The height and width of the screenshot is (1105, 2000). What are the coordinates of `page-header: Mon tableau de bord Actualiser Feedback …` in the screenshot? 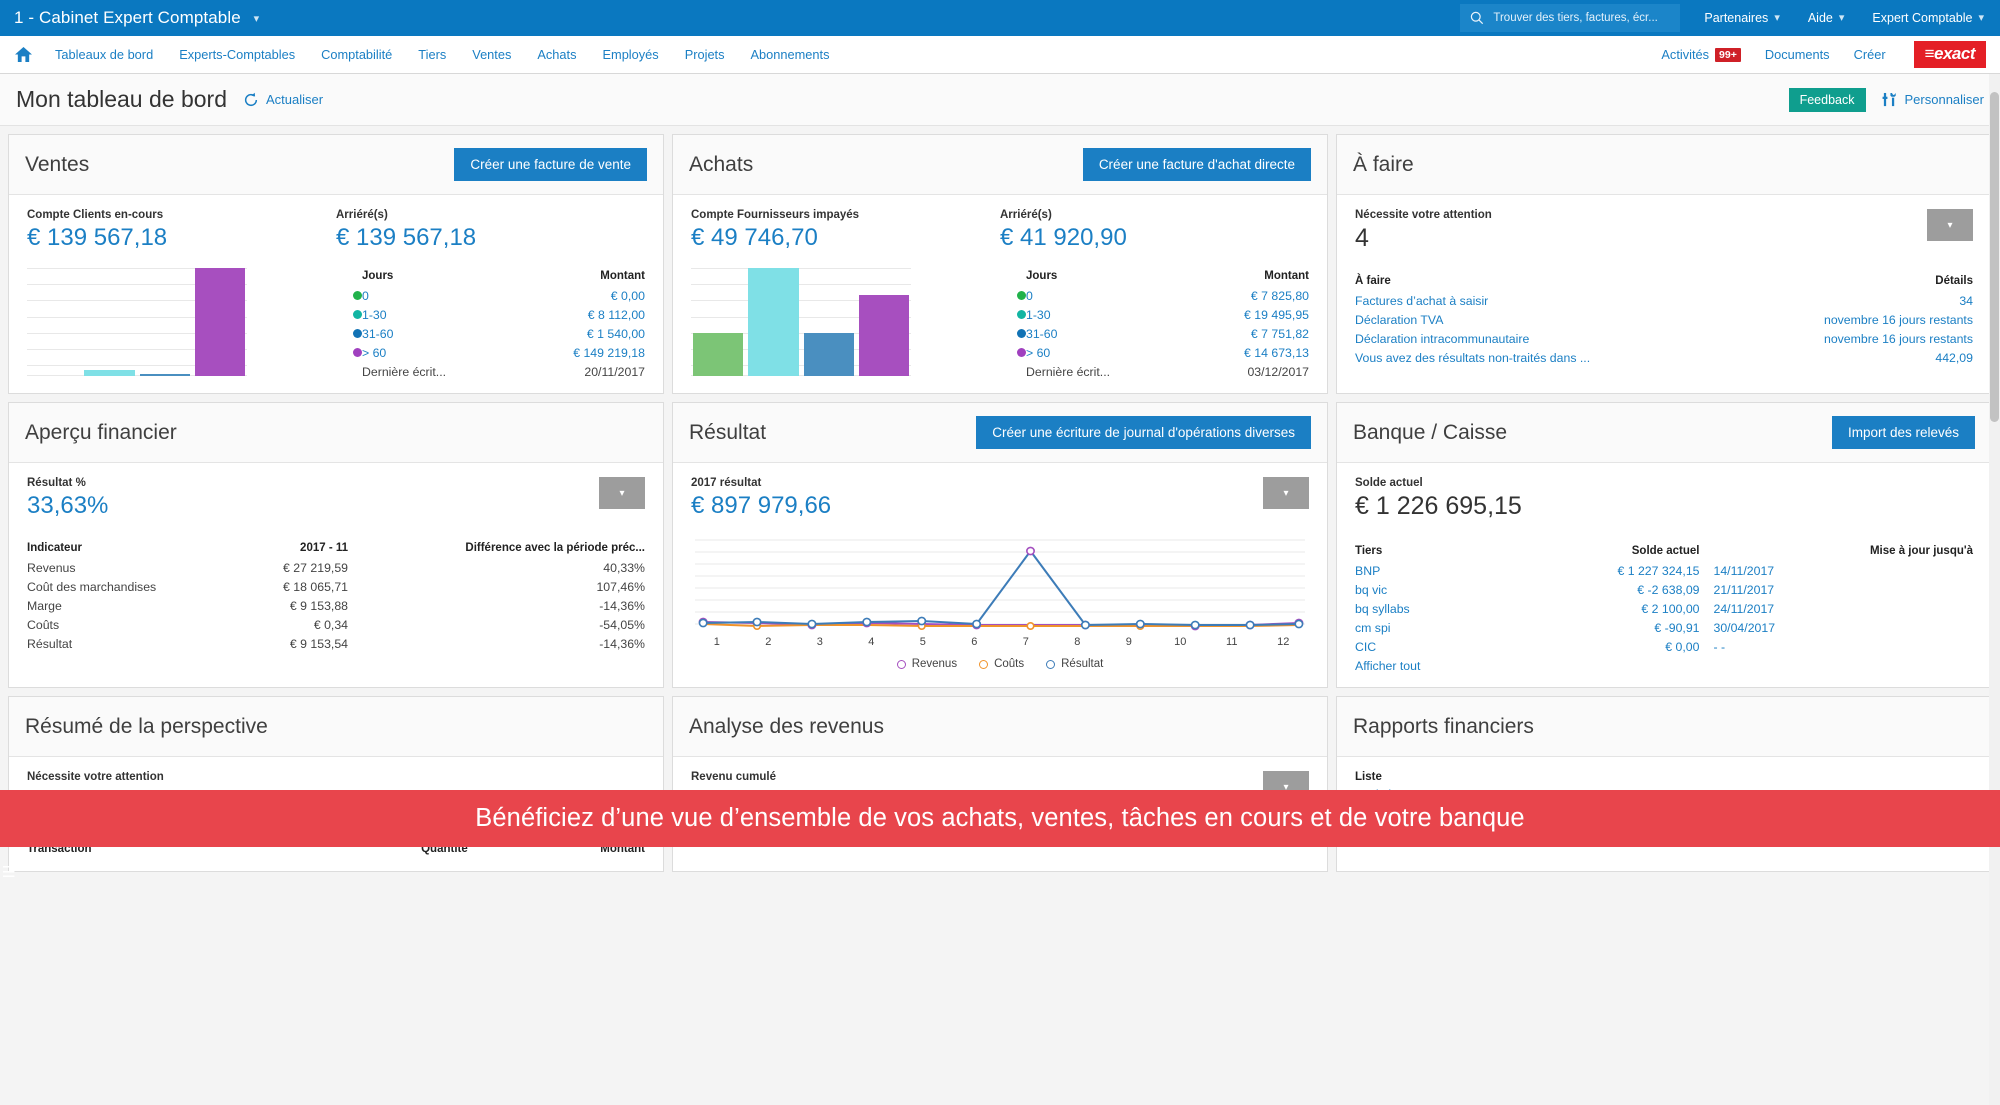 It's located at (1000, 100).